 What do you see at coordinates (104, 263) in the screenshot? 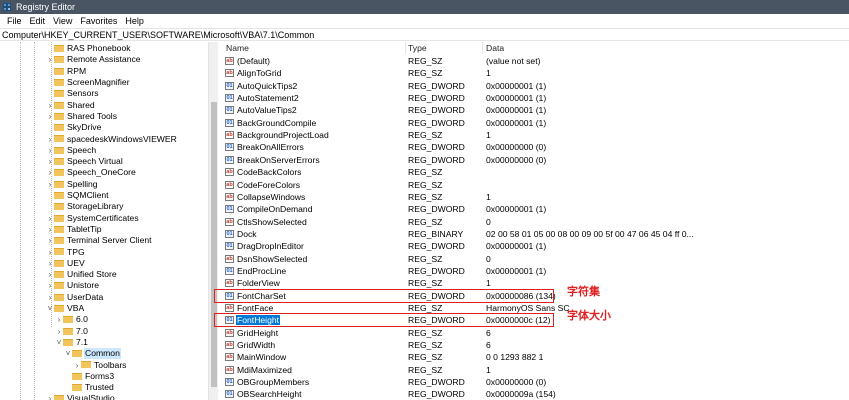
I see `tree-item: › UEV` at bounding box center [104, 263].